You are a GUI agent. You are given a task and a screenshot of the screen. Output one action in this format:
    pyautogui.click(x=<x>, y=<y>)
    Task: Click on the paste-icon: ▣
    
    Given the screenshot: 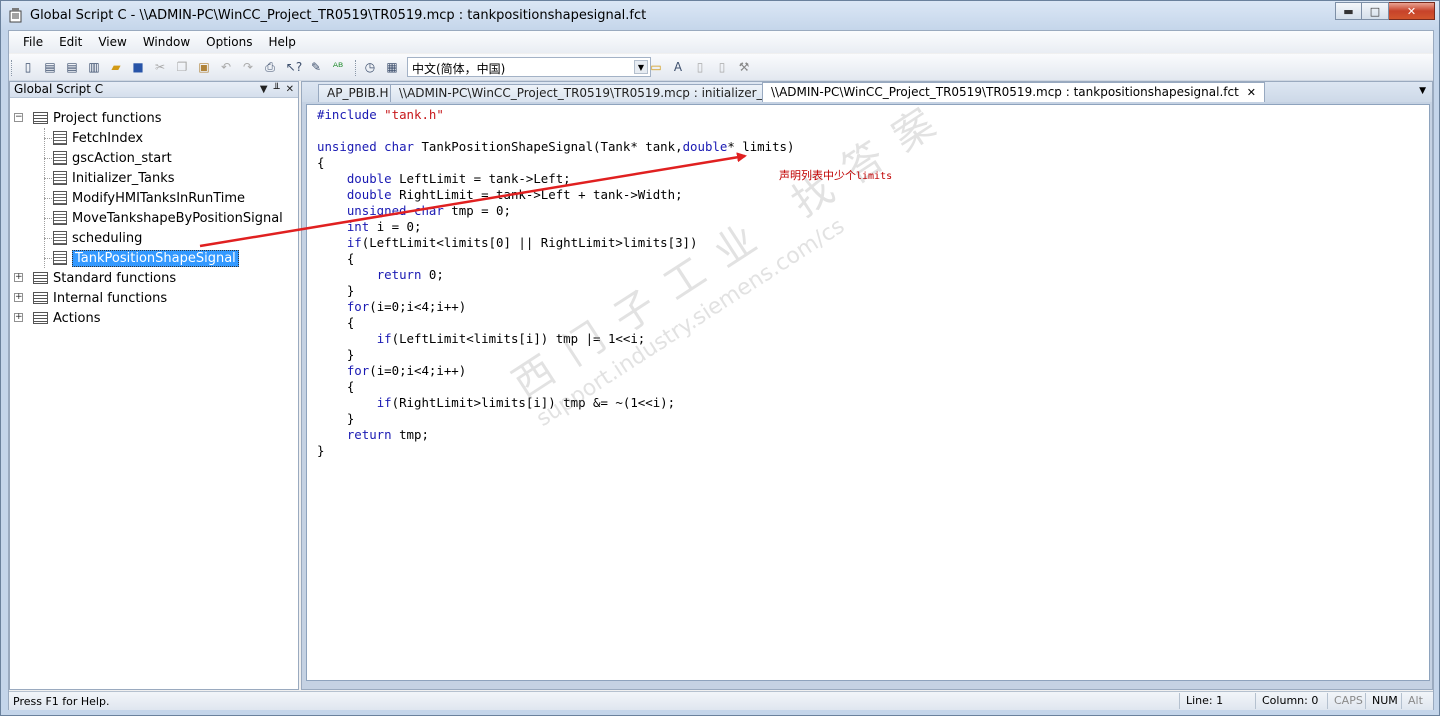 What is the action you would take?
    pyautogui.click(x=204, y=67)
    